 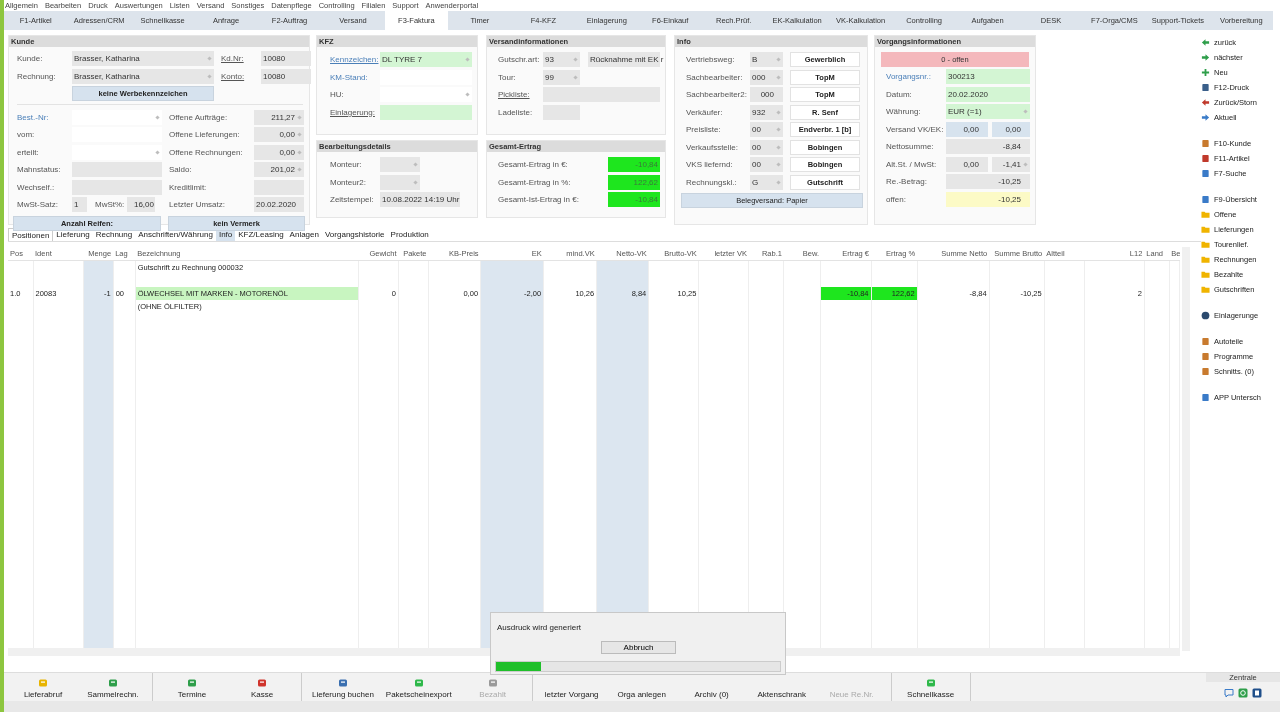 What do you see at coordinates (912, 164) in the screenshot?
I see `field-label: Alt.St. / MwSt:` at bounding box center [912, 164].